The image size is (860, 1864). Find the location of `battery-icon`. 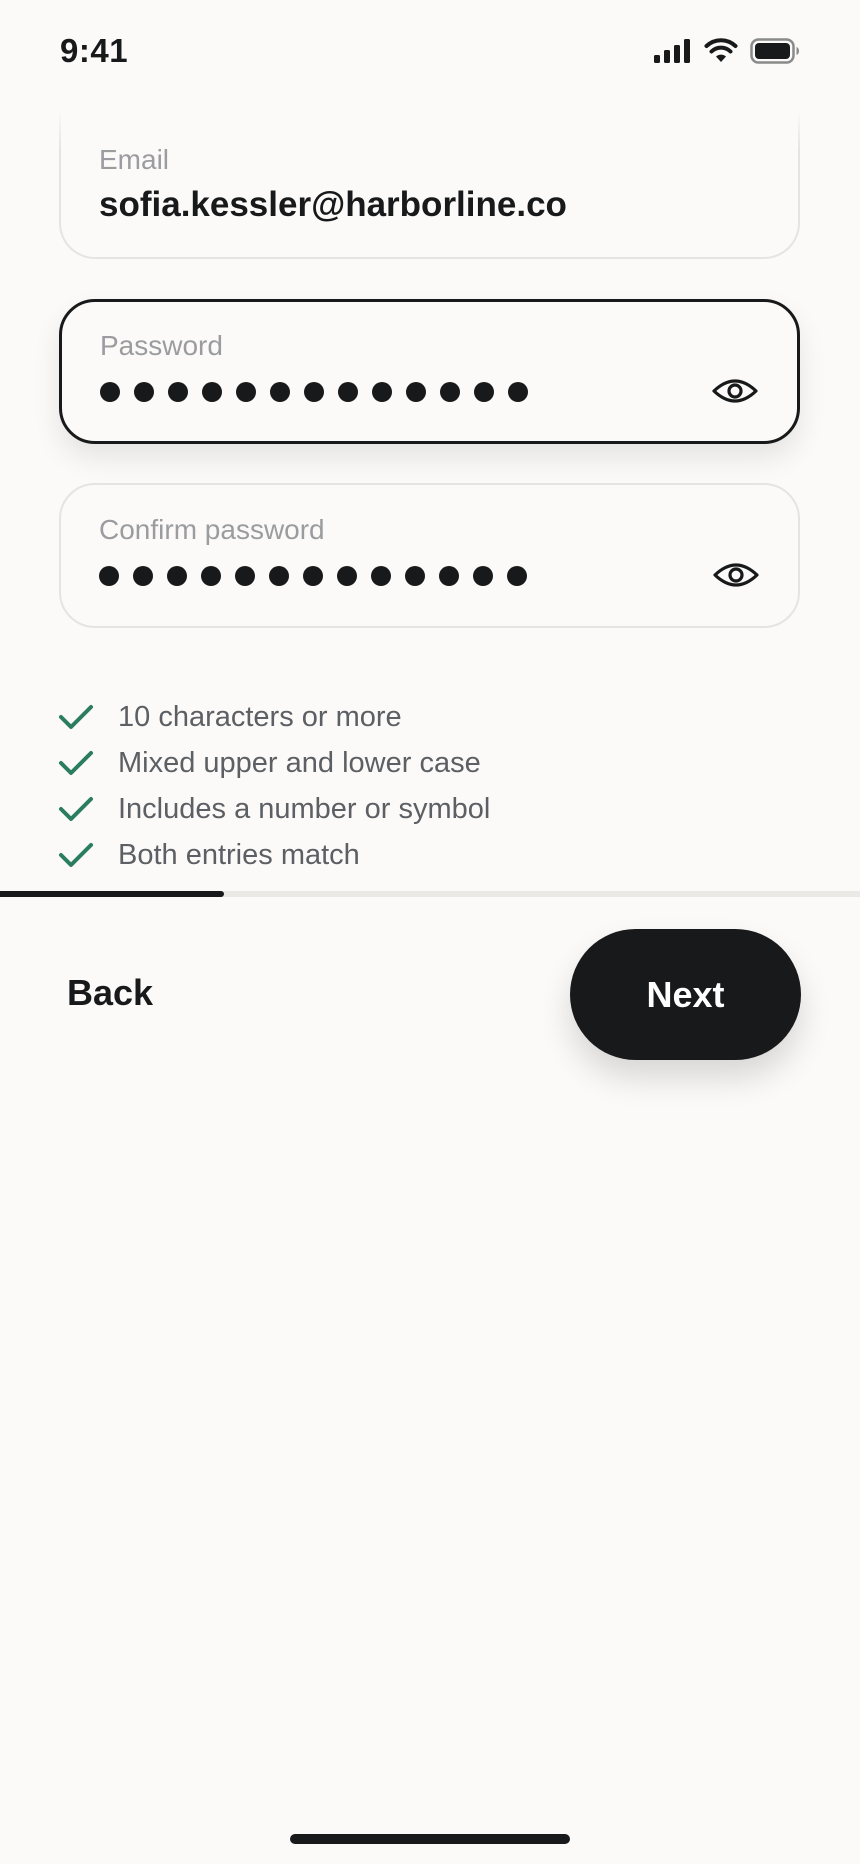

battery-icon is located at coordinates (774, 51).